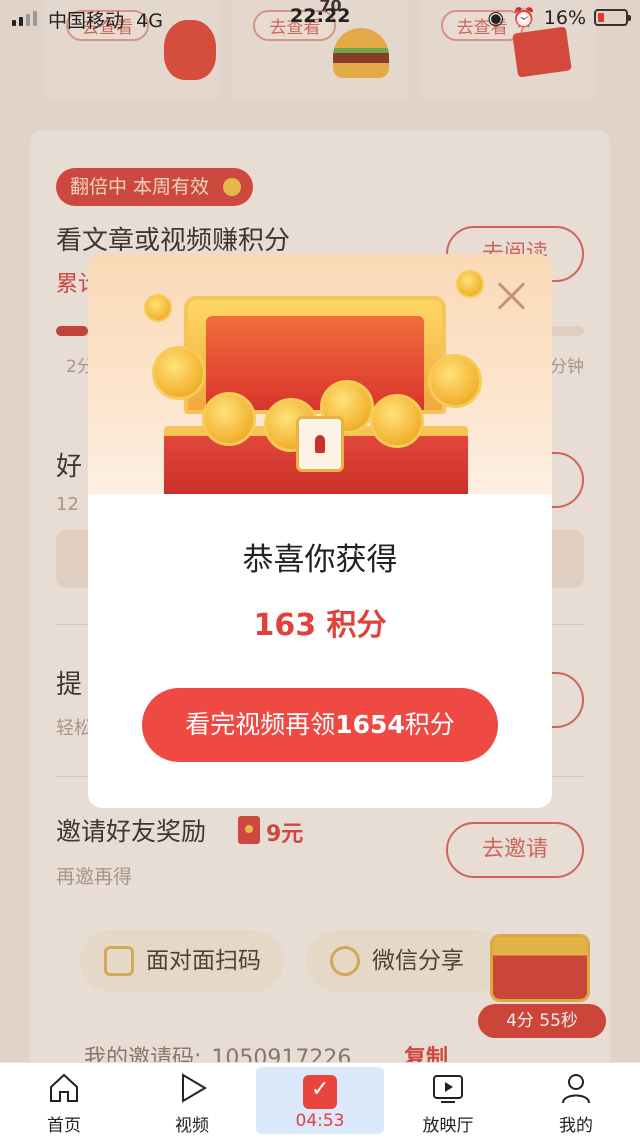 The height and width of the screenshot is (1138, 640). What do you see at coordinates (105, 21) in the screenshot?
I see `carrier-name: 中国移动 4G` at bounding box center [105, 21].